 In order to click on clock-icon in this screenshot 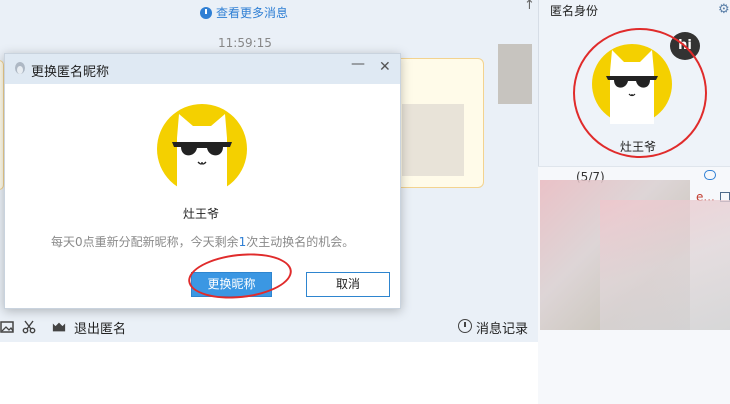, I will do `click(206, 12)`.